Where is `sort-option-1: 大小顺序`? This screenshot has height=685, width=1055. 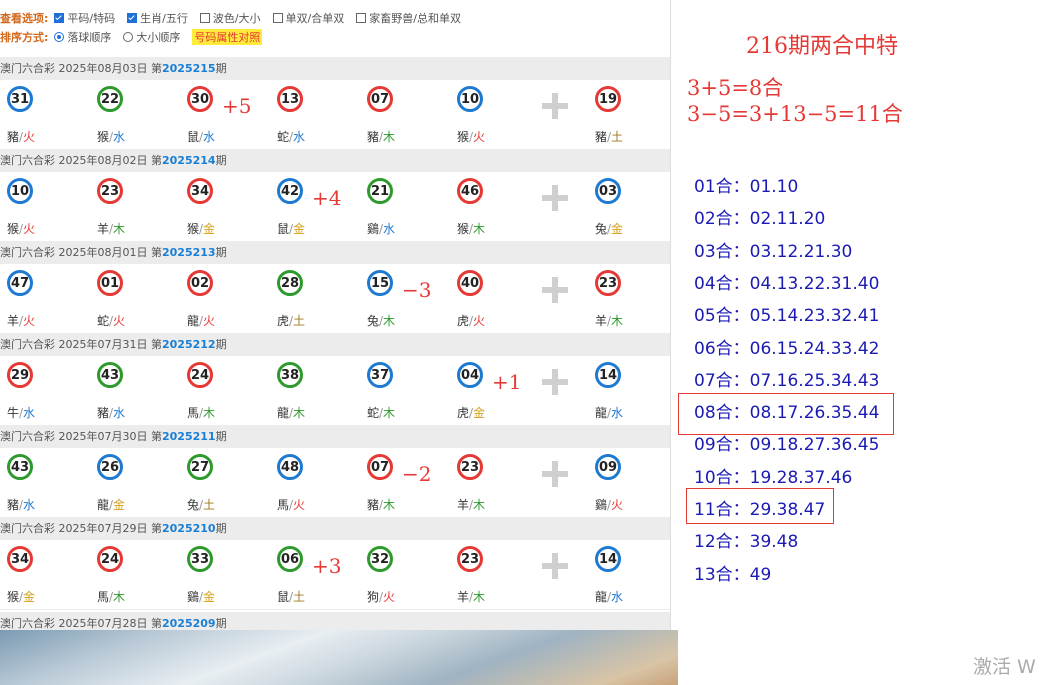
sort-option-1: 大小顺序 is located at coordinates (151, 37).